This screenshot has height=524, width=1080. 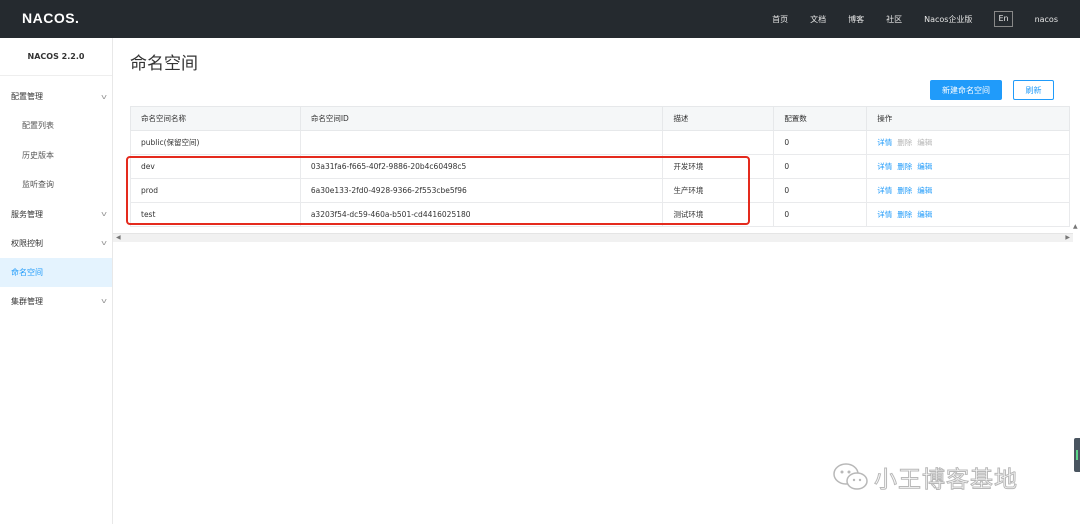 I want to click on namespace-description: 开发环境, so click(x=718, y=166).